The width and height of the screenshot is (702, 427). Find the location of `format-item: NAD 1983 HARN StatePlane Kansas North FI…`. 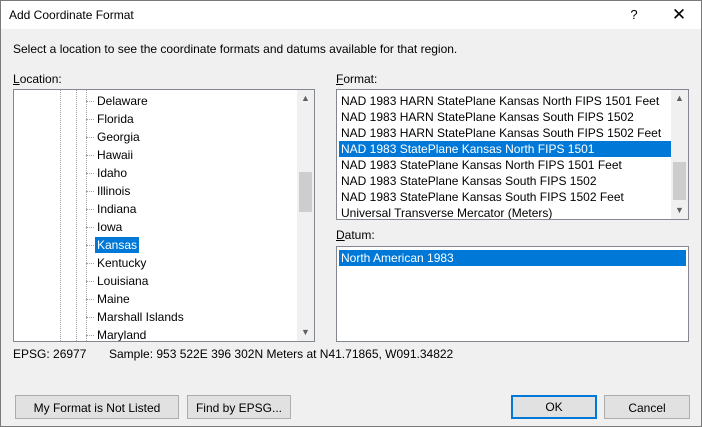

format-item: NAD 1983 HARN StatePlane Kansas North FI… is located at coordinates (505, 101).